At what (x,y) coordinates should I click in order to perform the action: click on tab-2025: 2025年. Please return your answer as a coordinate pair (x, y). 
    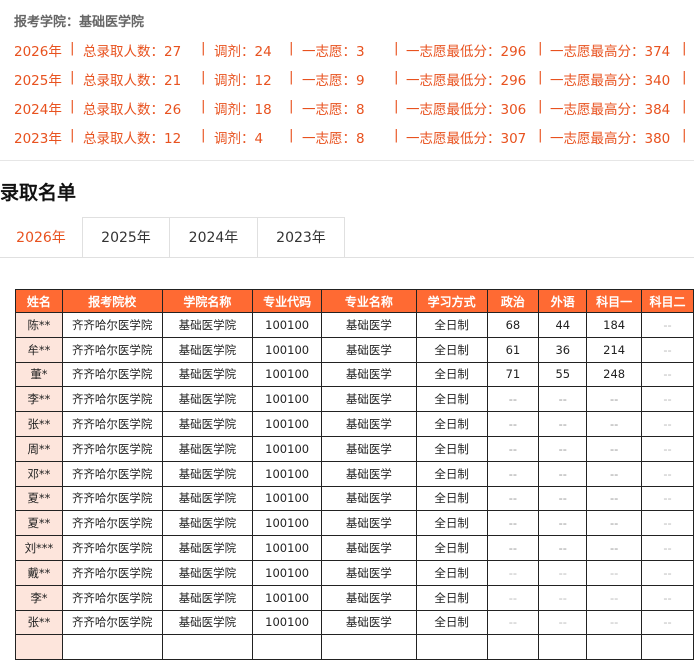
    Looking at the image, I should click on (126, 237).